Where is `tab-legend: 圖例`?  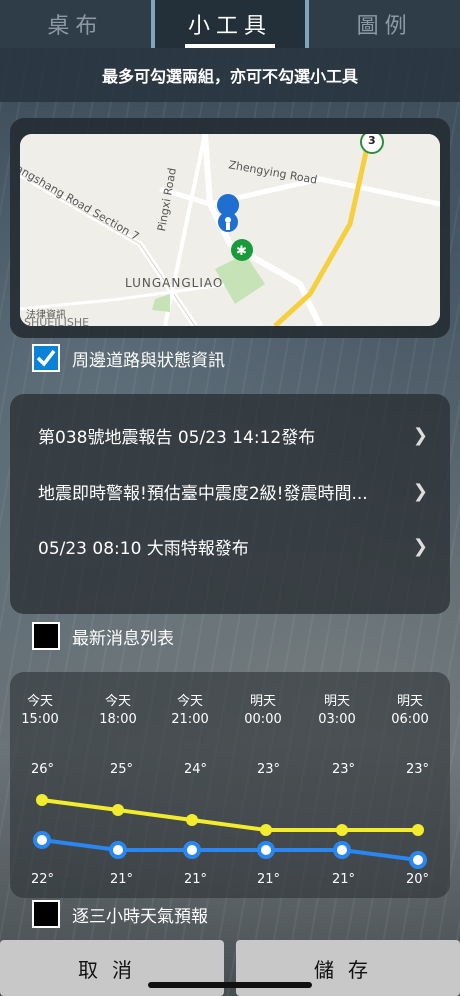 tab-legend: 圖例 is located at coordinates (384, 24).